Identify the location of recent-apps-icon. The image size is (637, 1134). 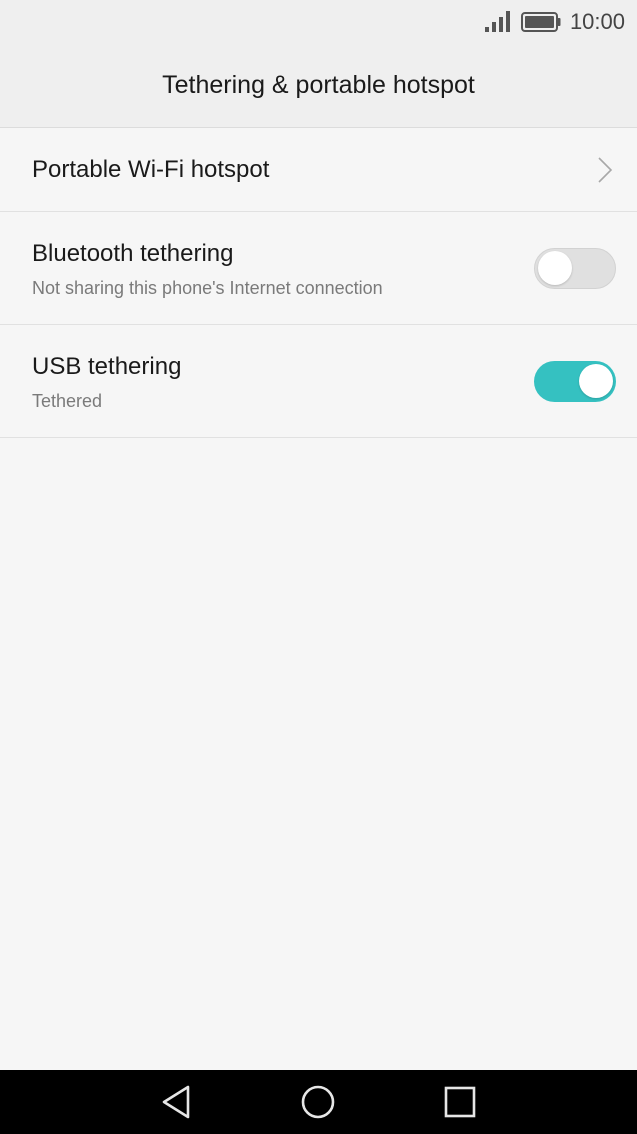
(460, 1102).